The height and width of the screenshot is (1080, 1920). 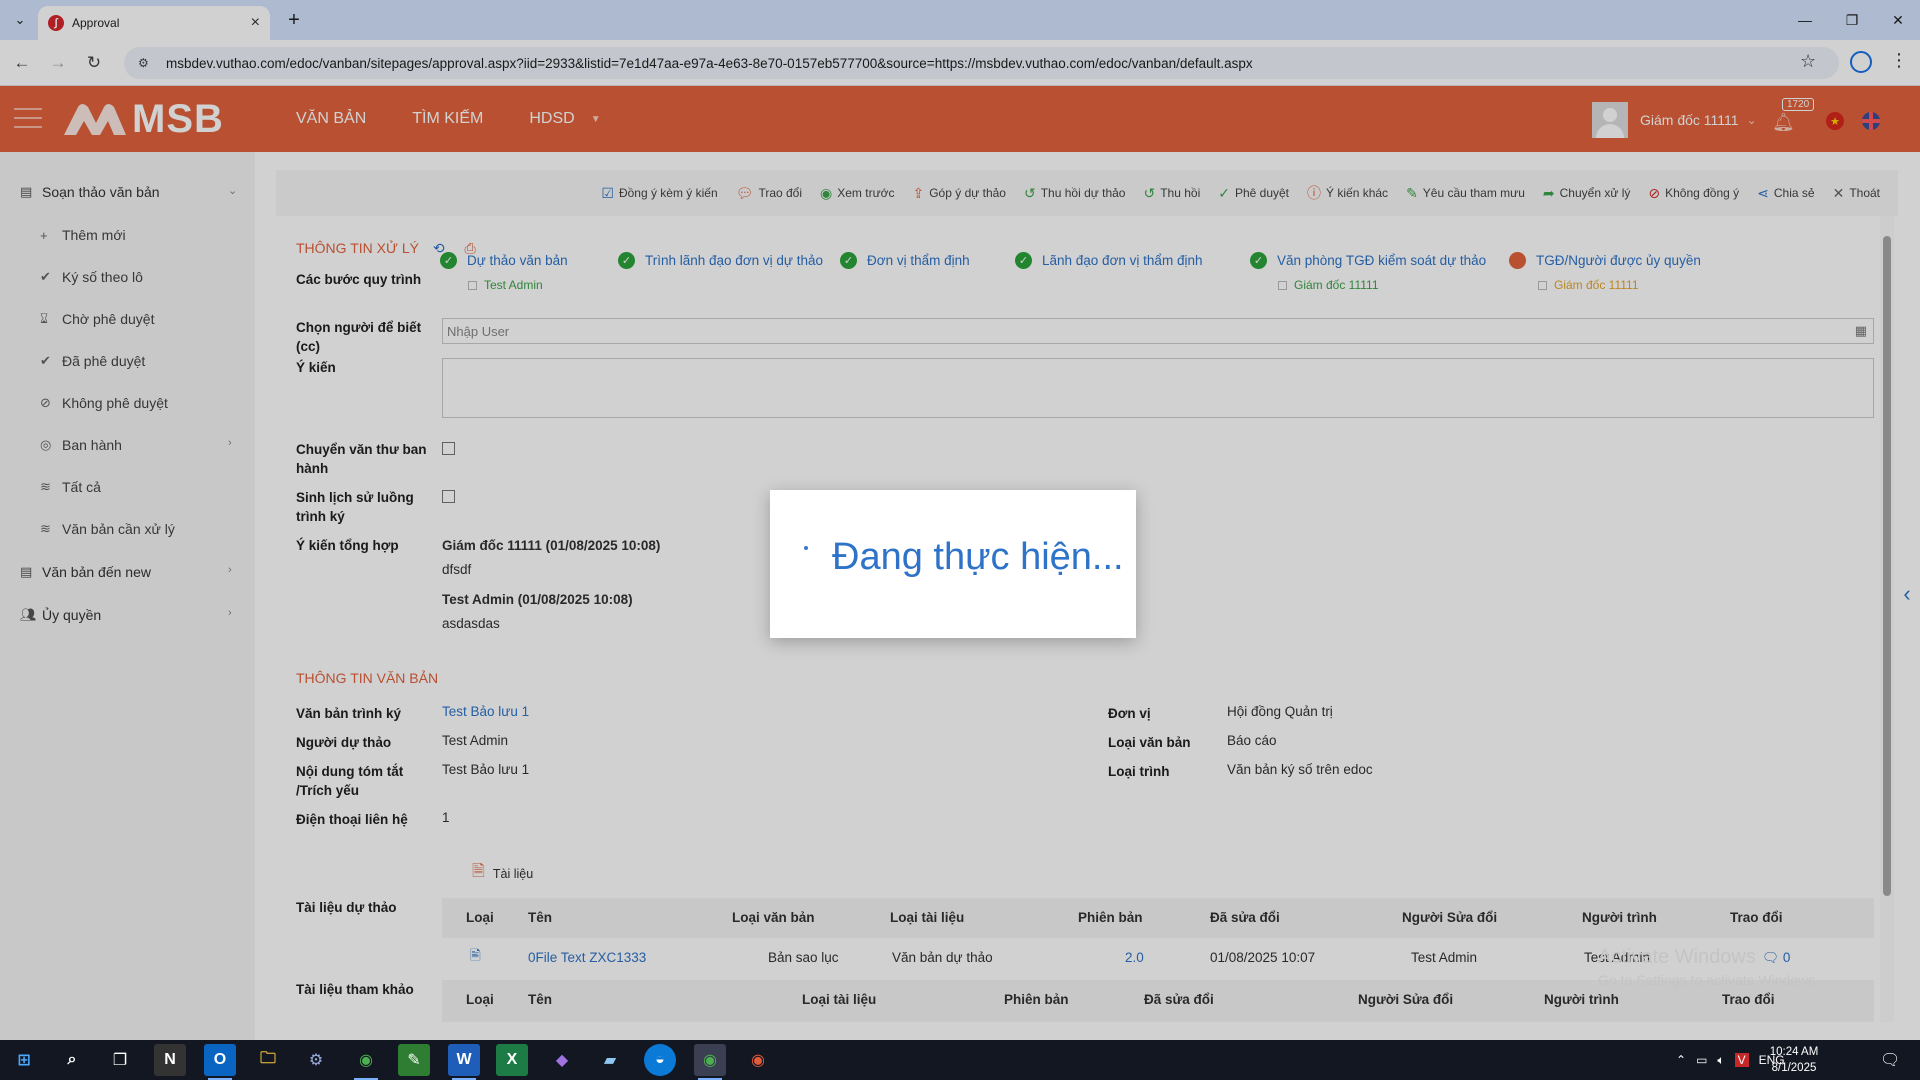 What do you see at coordinates (316, 1060) in the screenshot?
I see `network-app-icon: ⚙` at bounding box center [316, 1060].